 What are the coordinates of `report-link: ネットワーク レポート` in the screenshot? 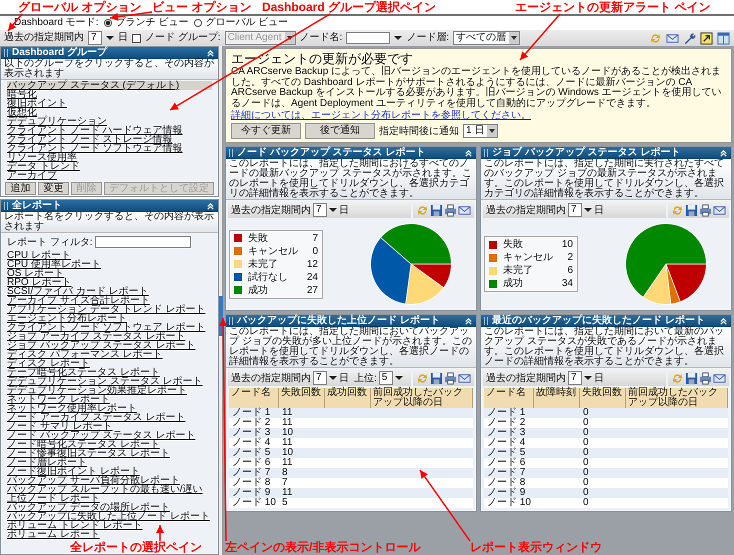 It's located at (58, 399).